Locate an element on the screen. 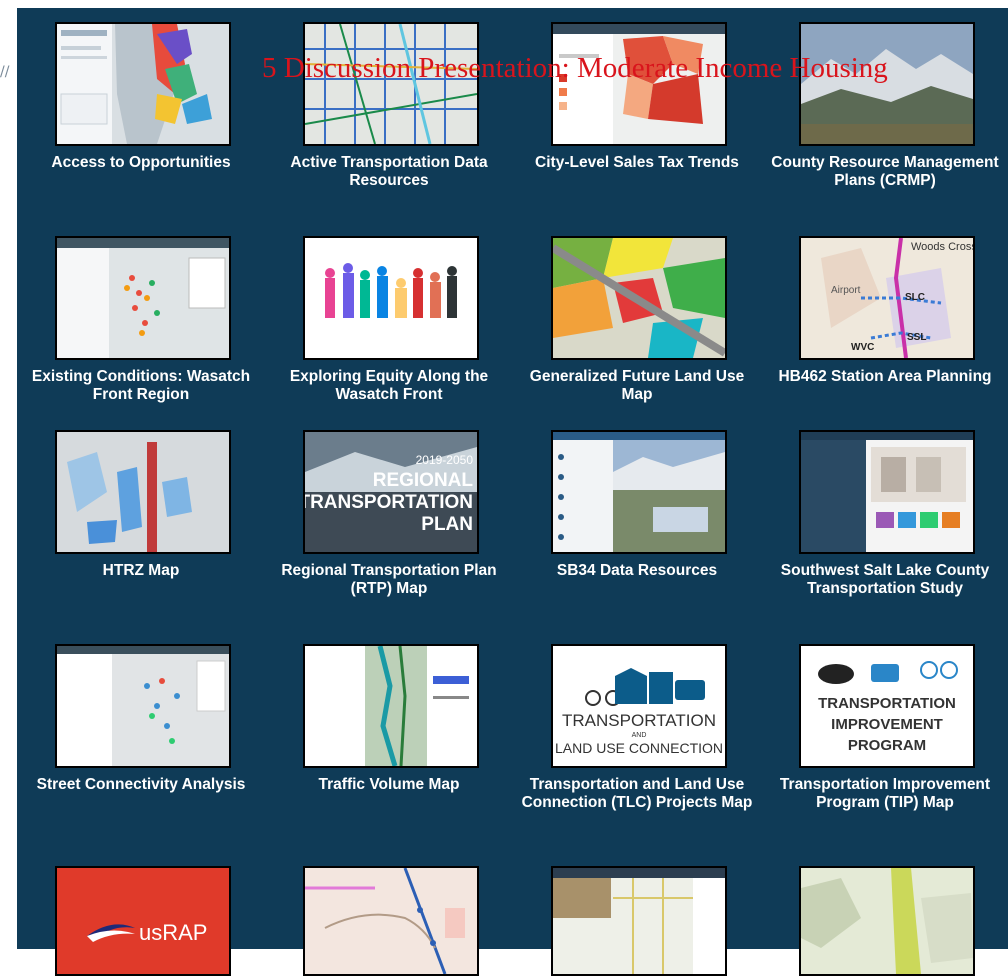 The width and height of the screenshot is (1008, 976). card-thumbnail: 2019-2050 REGIONAL TRANSPORTATION PLAN is located at coordinates (391, 492).